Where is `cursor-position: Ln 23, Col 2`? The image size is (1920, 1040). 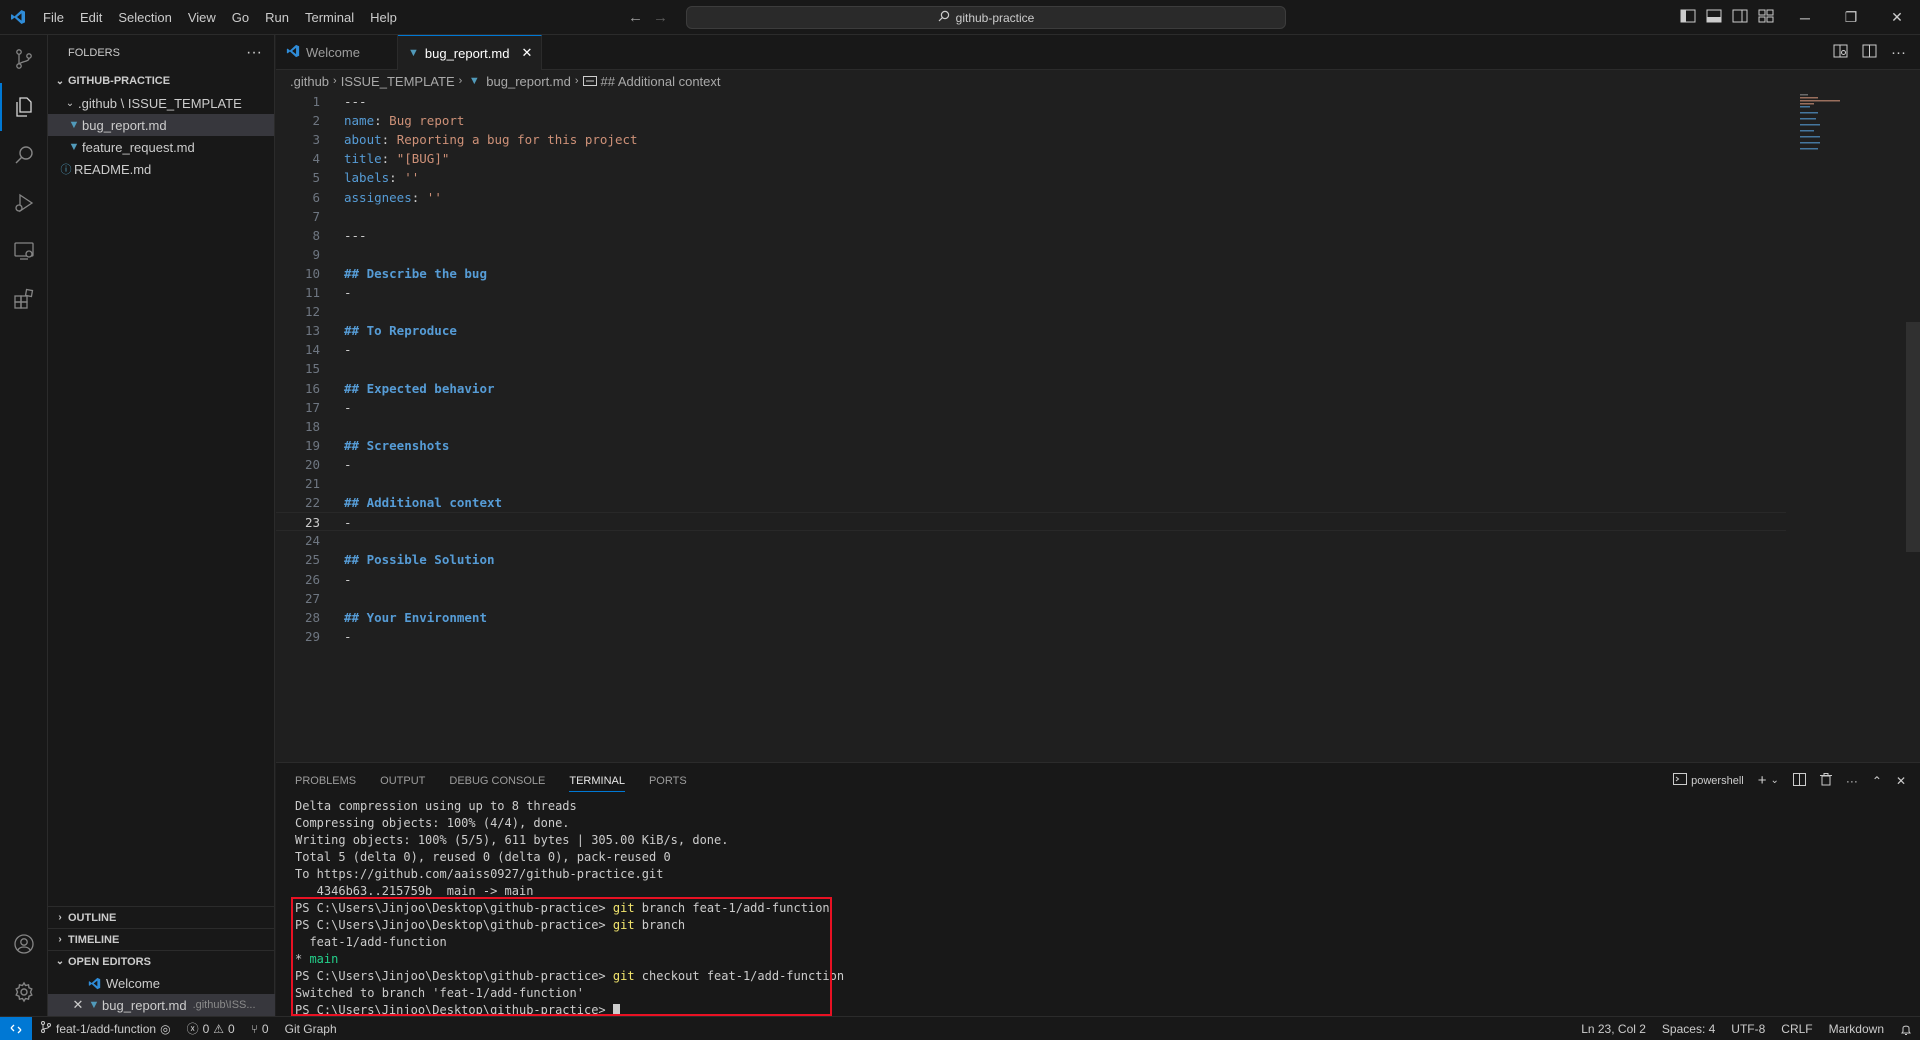 cursor-position: Ln 23, Col 2 is located at coordinates (1613, 1028).